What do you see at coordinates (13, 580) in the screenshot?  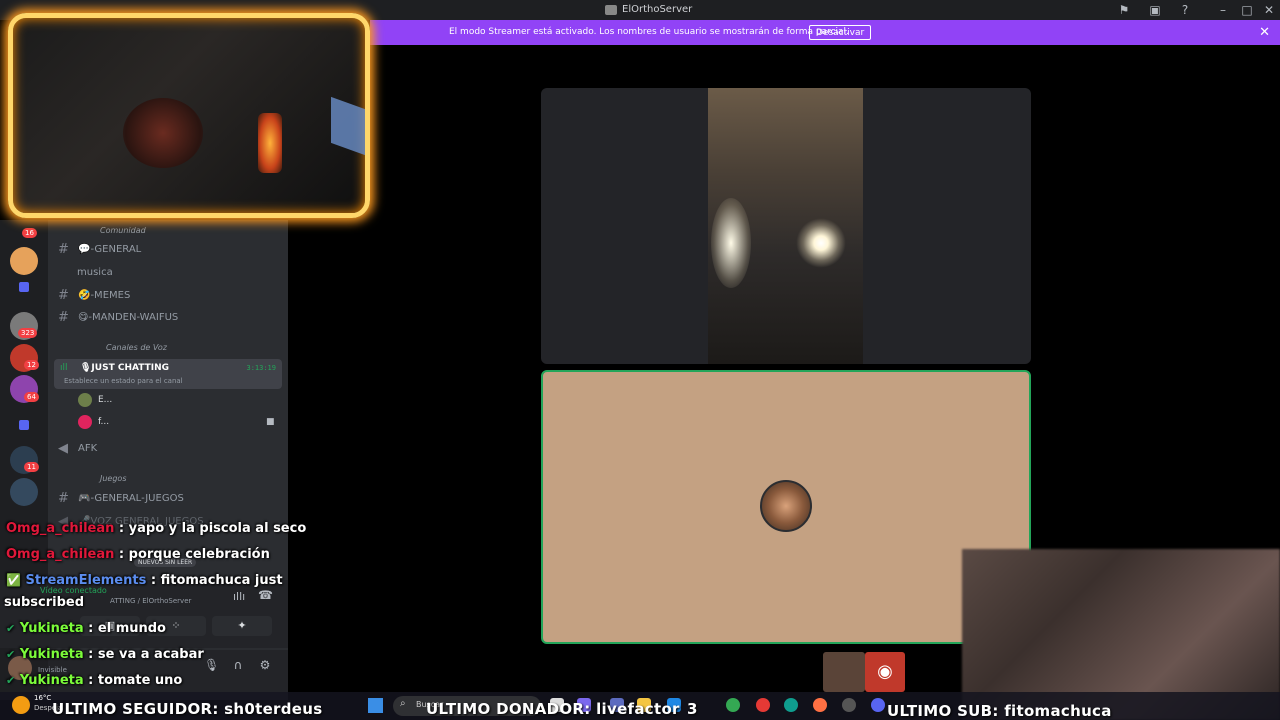 I see `bot-badge-icon: ✅` at bounding box center [13, 580].